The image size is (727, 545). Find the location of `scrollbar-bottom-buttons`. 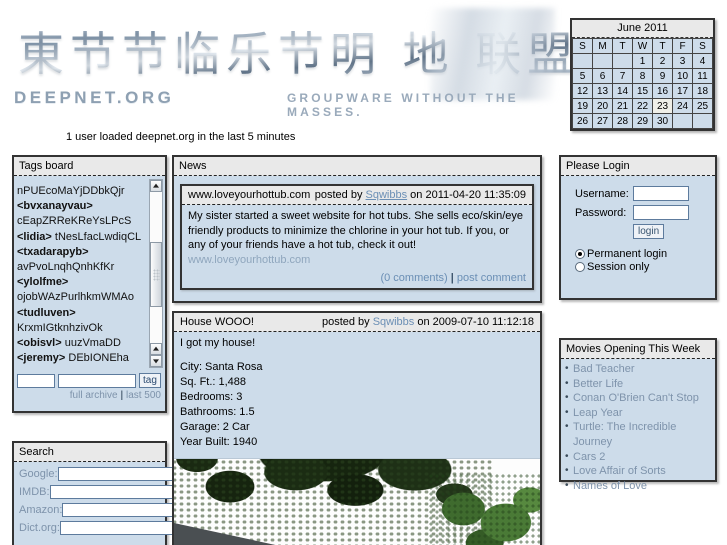

scrollbar-bottom-buttons is located at coordinates (156, 355).